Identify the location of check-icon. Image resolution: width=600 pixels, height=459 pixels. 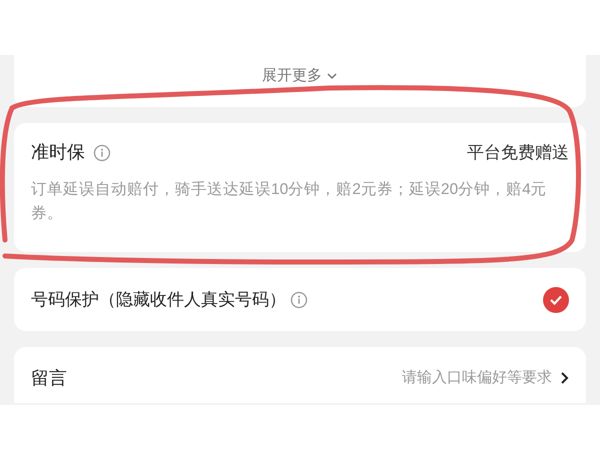
(556, 300).